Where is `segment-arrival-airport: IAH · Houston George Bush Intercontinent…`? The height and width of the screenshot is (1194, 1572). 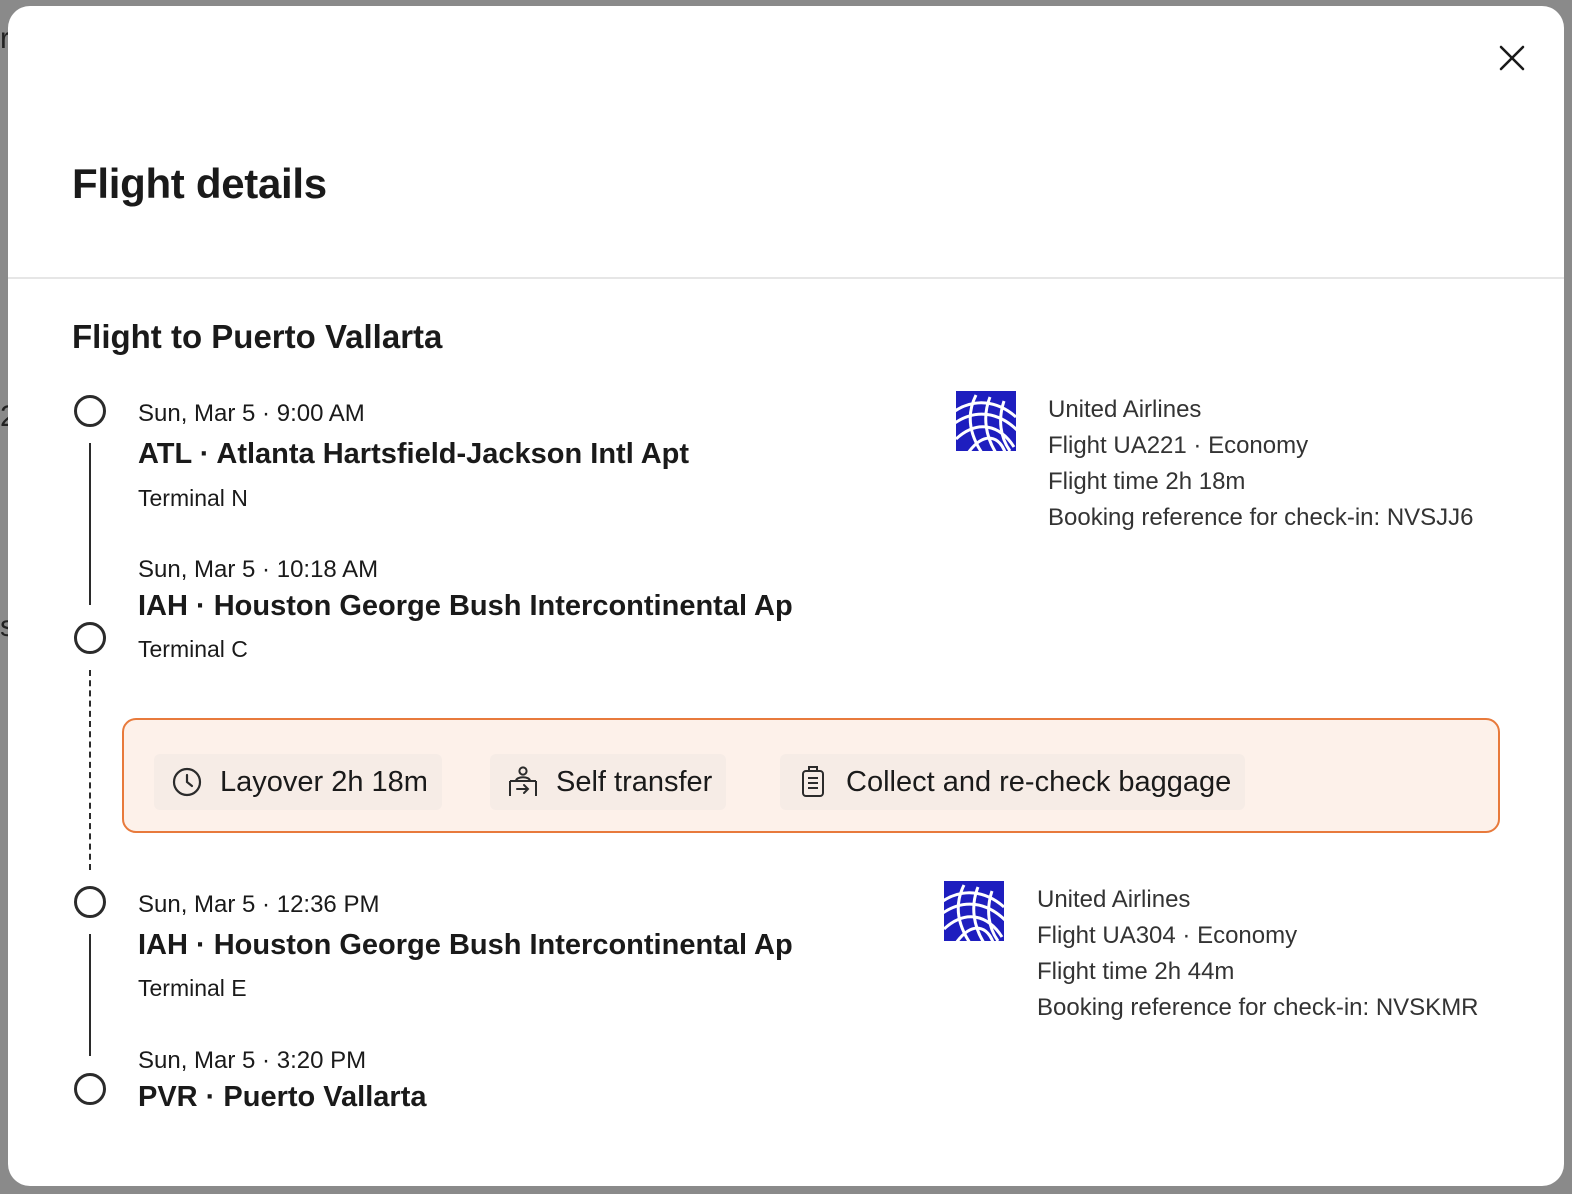
segment-arrival-airport: IAH · Houston George Bush Intercontinent… is located at coordinates (465, 606).